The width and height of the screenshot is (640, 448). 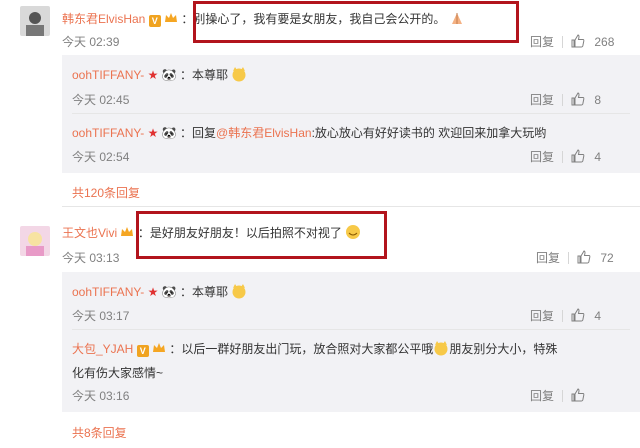 I want to click on reply-actions: 回复, so click(x=557, y=395).